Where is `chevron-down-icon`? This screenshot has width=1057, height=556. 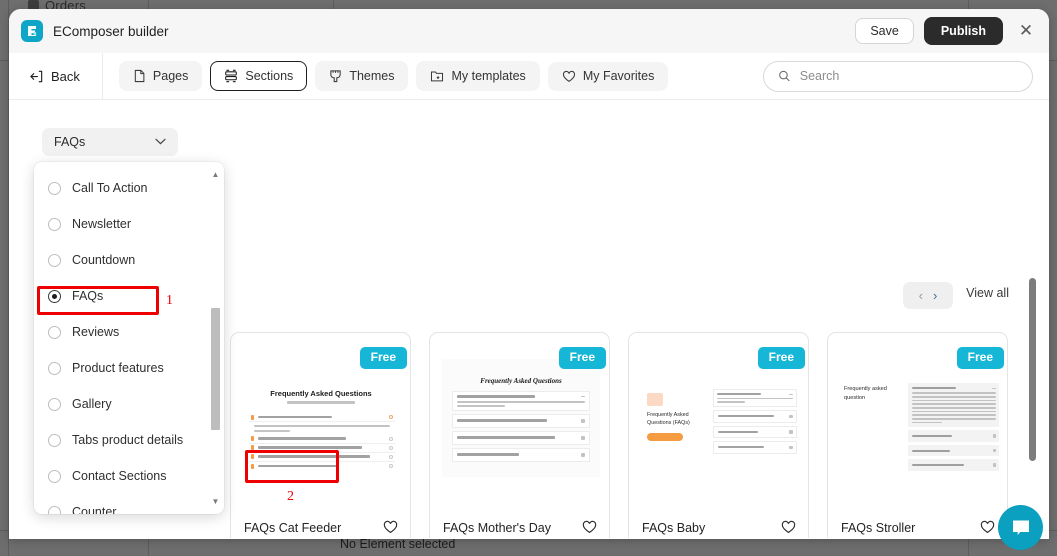 chevron-down-icon is located at coordinates (160, 142).